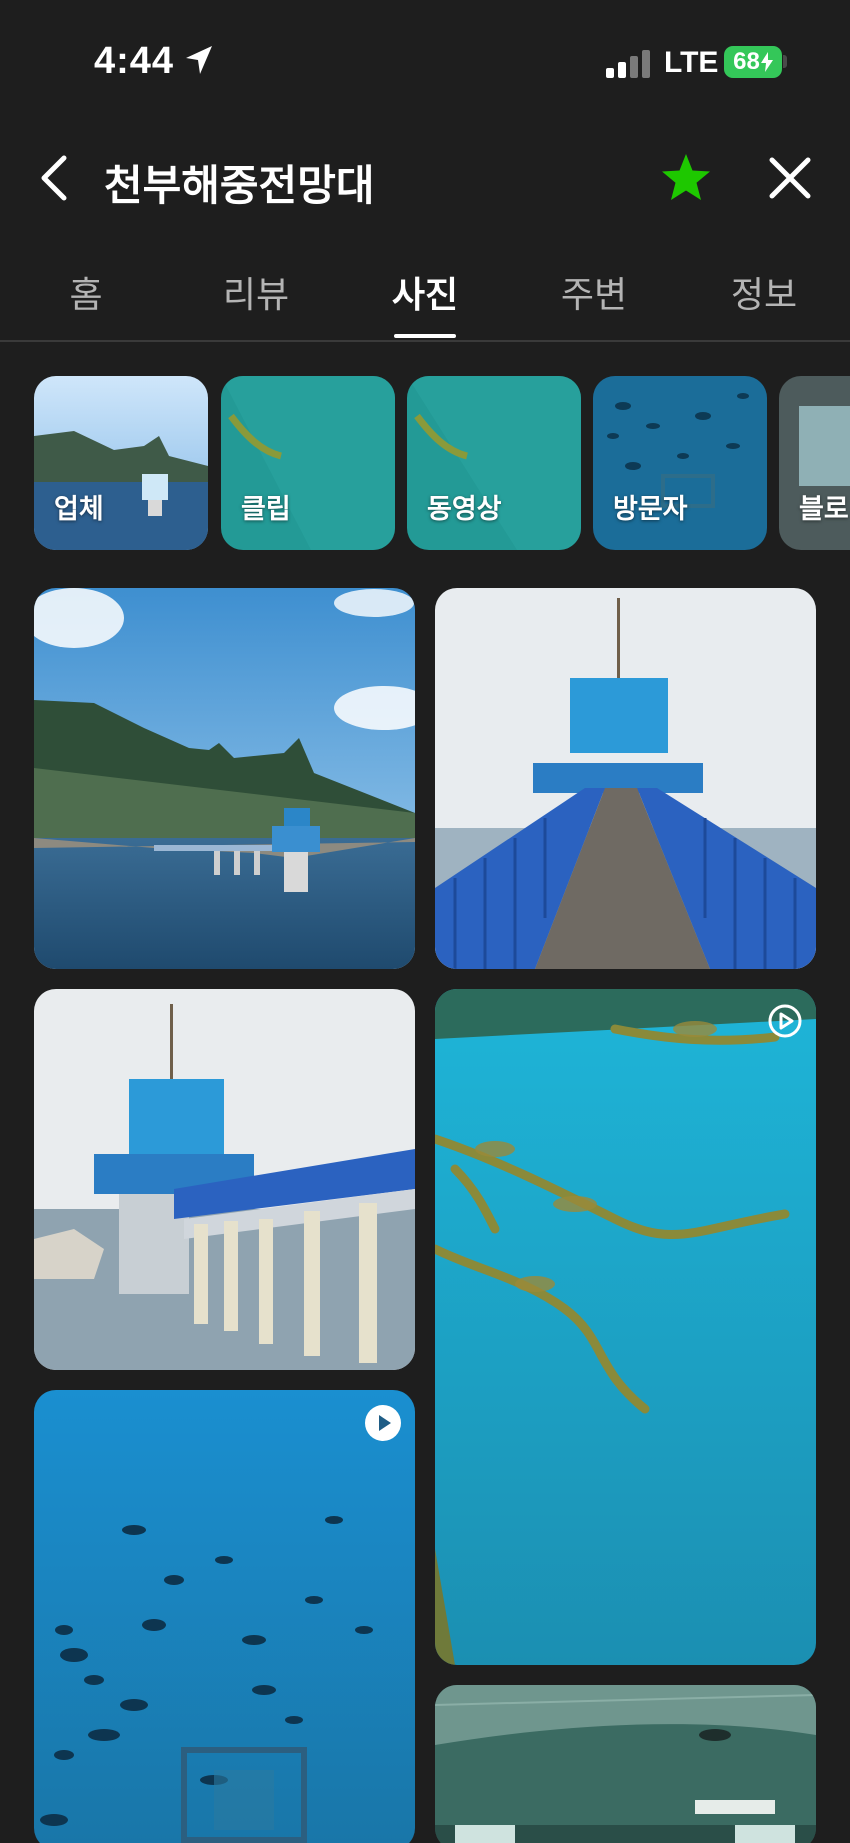 Image resolution: width=850 pixels, height=1843 pixels. What do you see at coordinates (790, 178) in the screenshot?
I see `close-icon` at bounding box center [790, 178].